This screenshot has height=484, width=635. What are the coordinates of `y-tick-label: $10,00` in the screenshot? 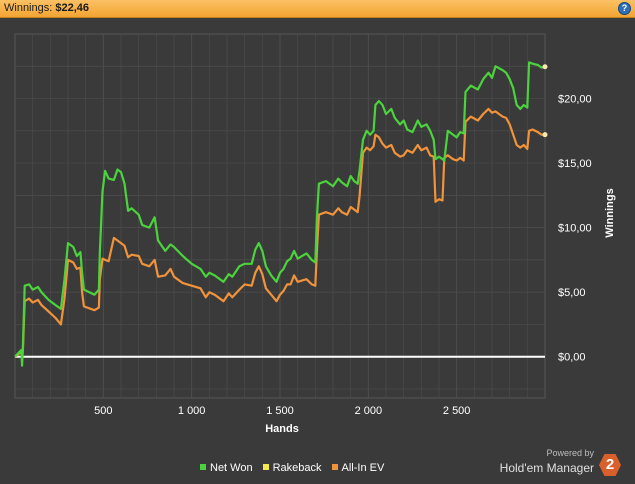 It's located at (575, 229).